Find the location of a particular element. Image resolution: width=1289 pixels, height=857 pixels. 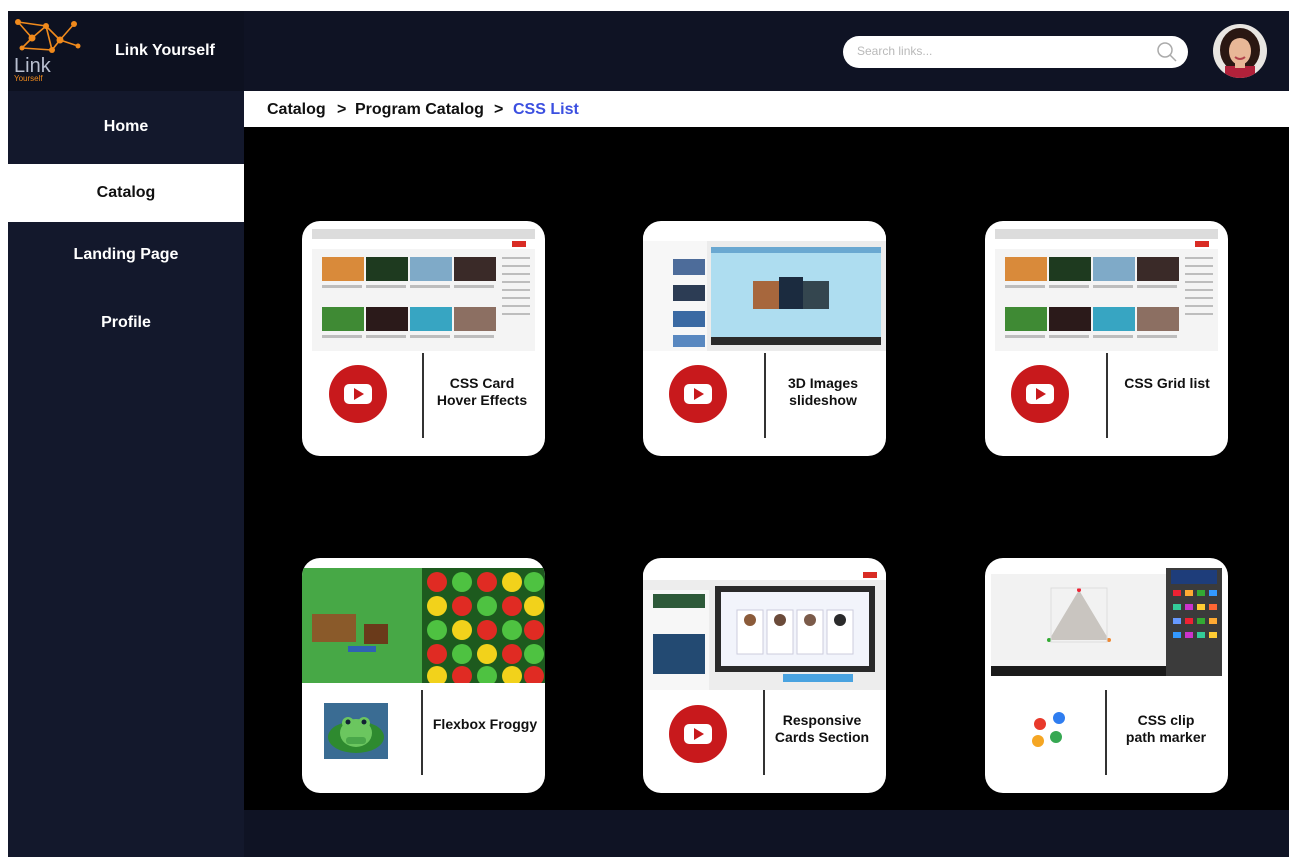

card-3d-images-slideshow: 3D Images slideshow is located at coordinates (764, 338).